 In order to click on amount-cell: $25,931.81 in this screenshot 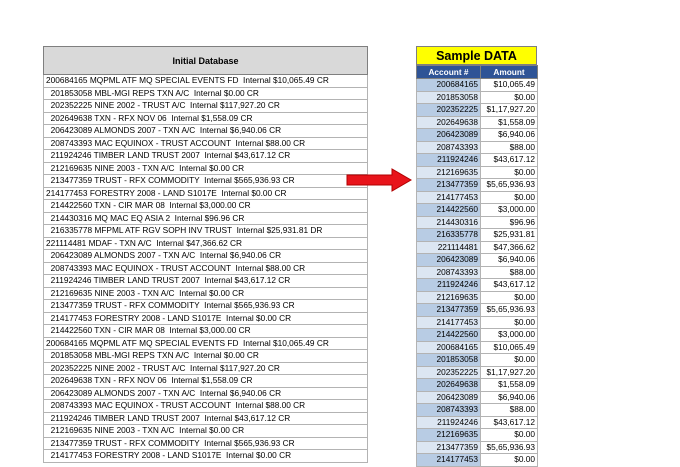, I will do `click(509, 235)`.